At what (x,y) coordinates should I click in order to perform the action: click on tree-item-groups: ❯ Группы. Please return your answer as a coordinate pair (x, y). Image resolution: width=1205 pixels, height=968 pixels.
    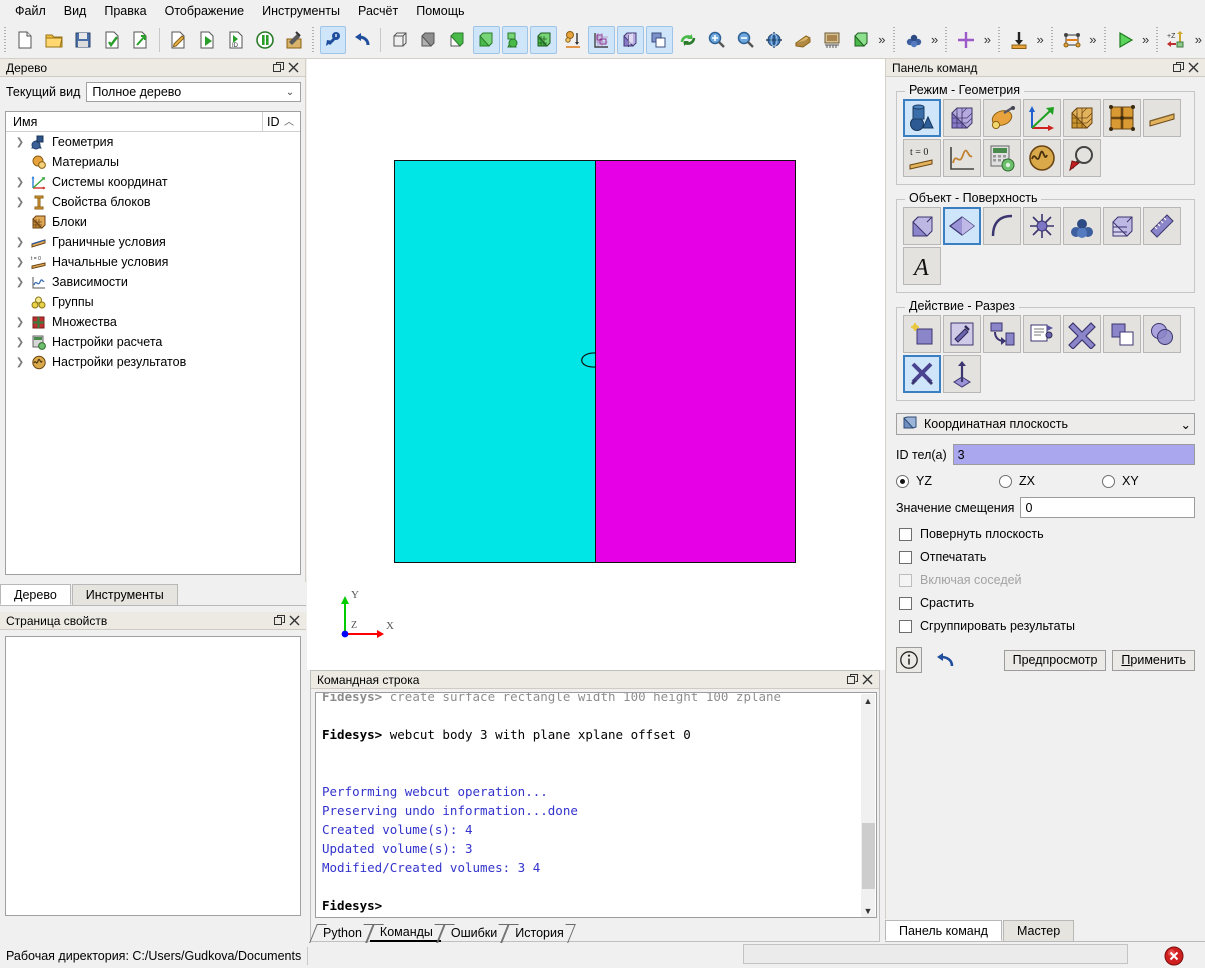
    Looking at the image, I should click on (153, 302).